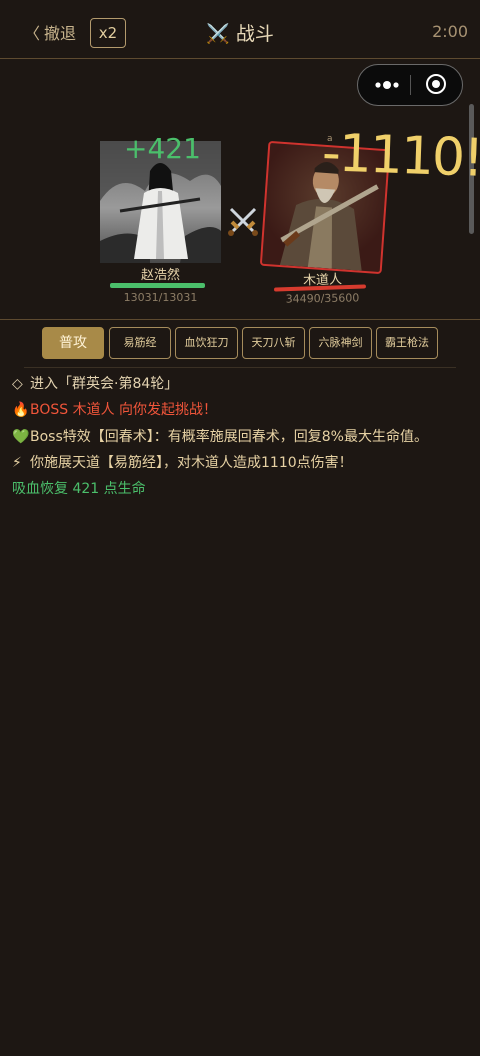 The width and height of the screenshot is (480, 1056). I want to click on log-text: 你施展天道【易筋经】，对木道人造成1110点伤害！, so click(191, 463).